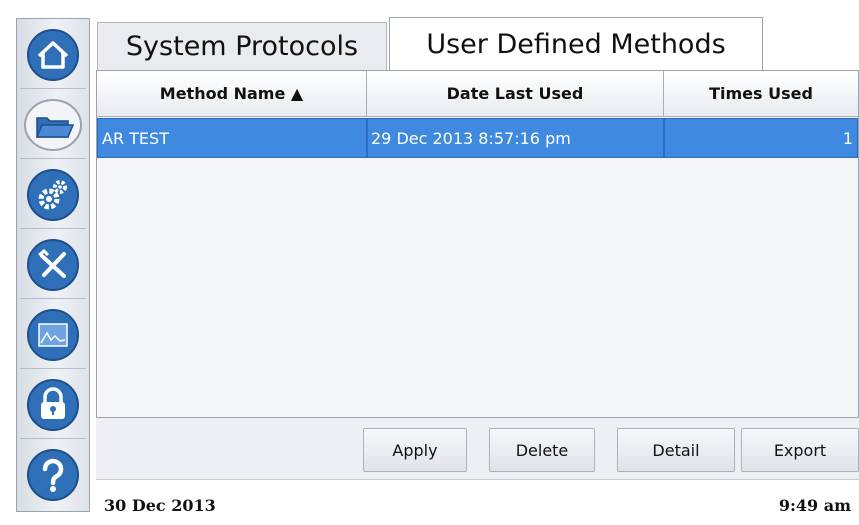 This screenshot has height=525, width=859. I want to click on tab-system-protocols: System Protocols, so click(242, 46).